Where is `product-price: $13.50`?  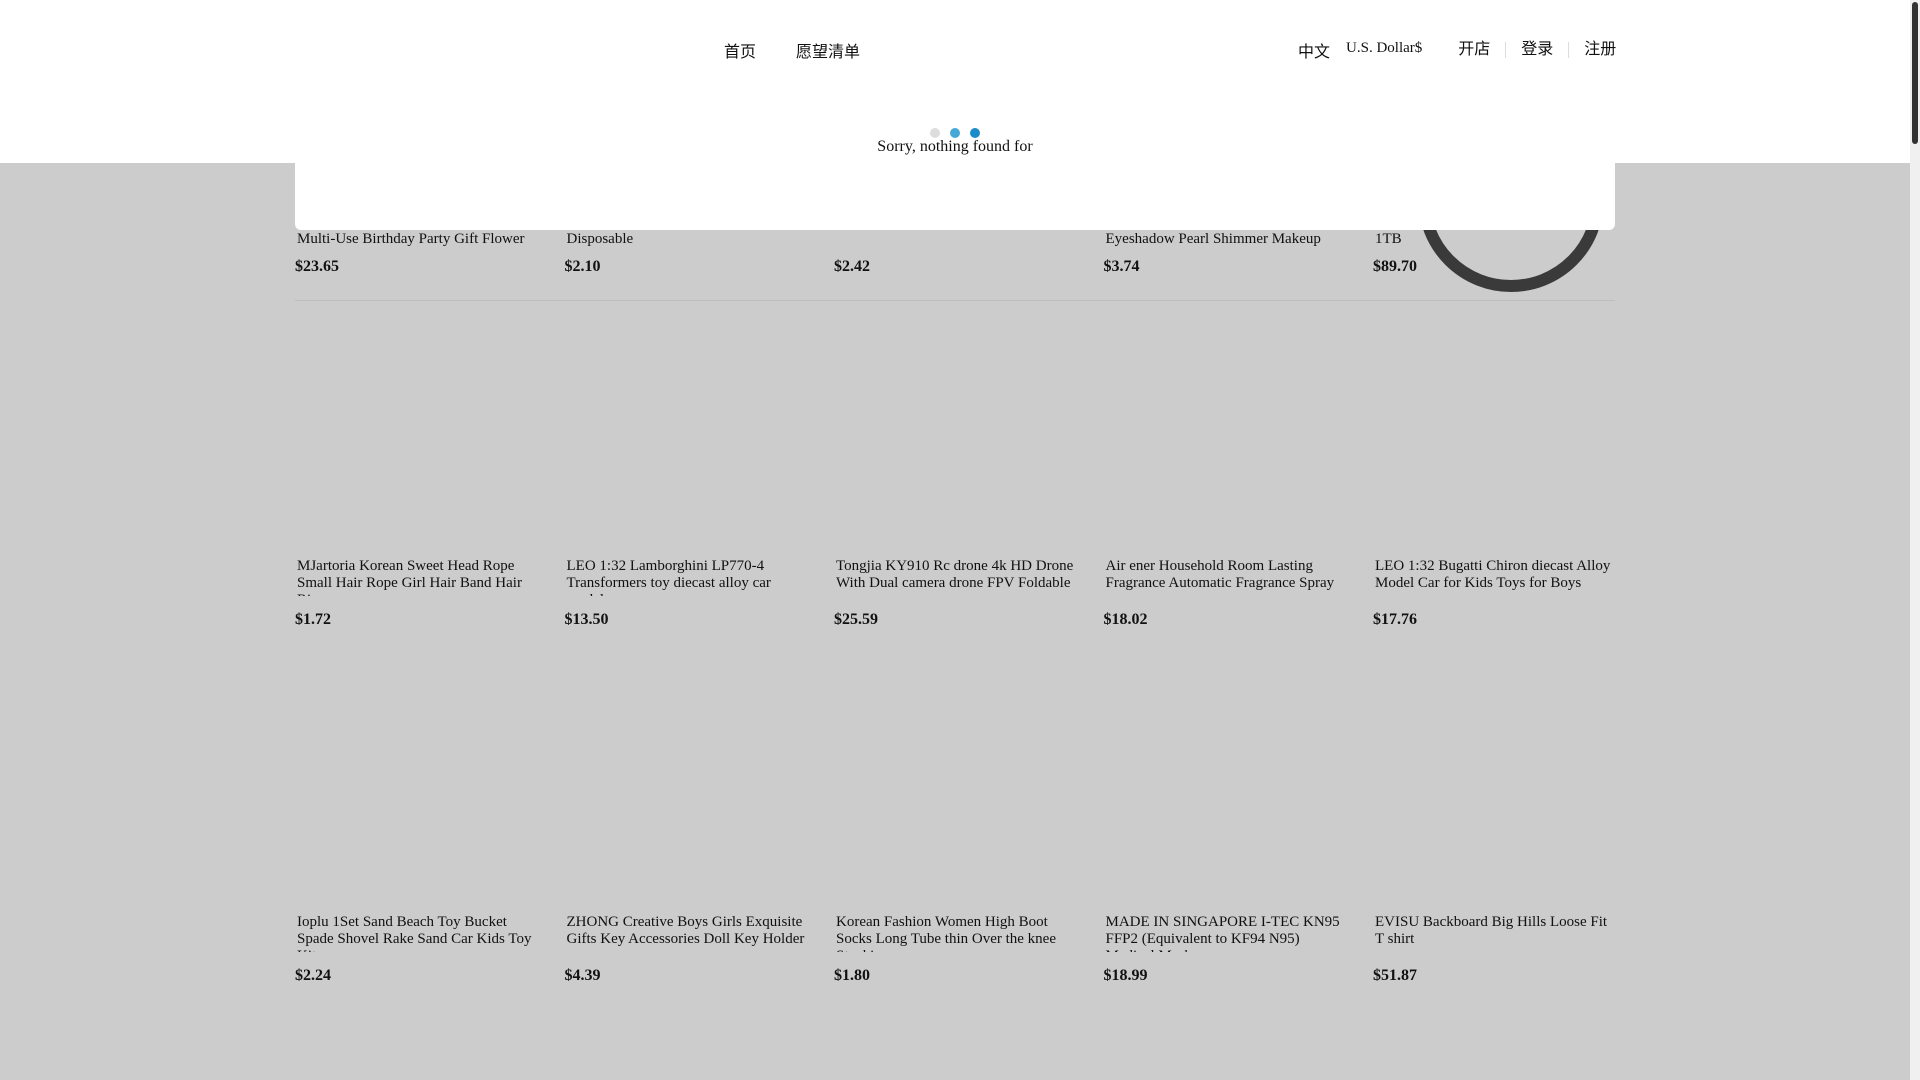
product-price: $13.50 is located at coordinates (586, 619).